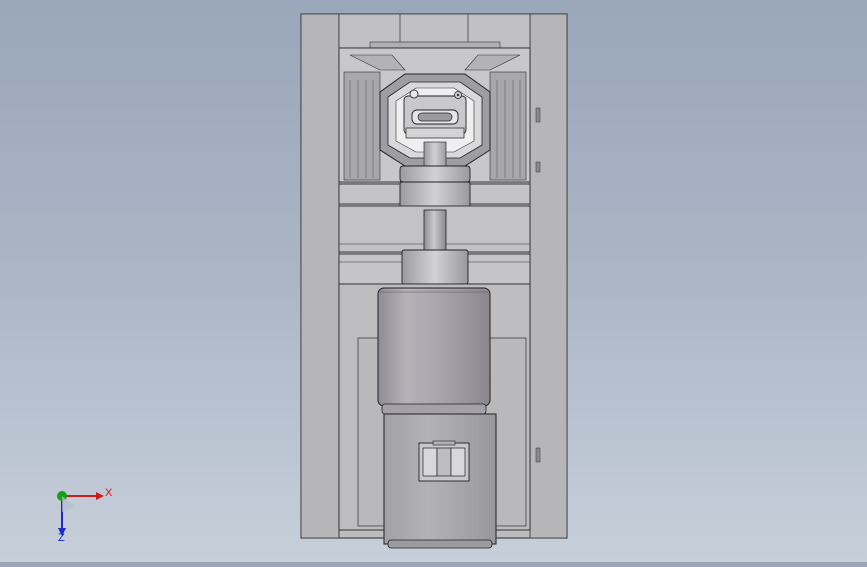 Image resolution: width=867 pixels, height=567 pixels. Describe the element at coordinates (434, 347) in the screenshot. I see `motor-upper-body` at that location.